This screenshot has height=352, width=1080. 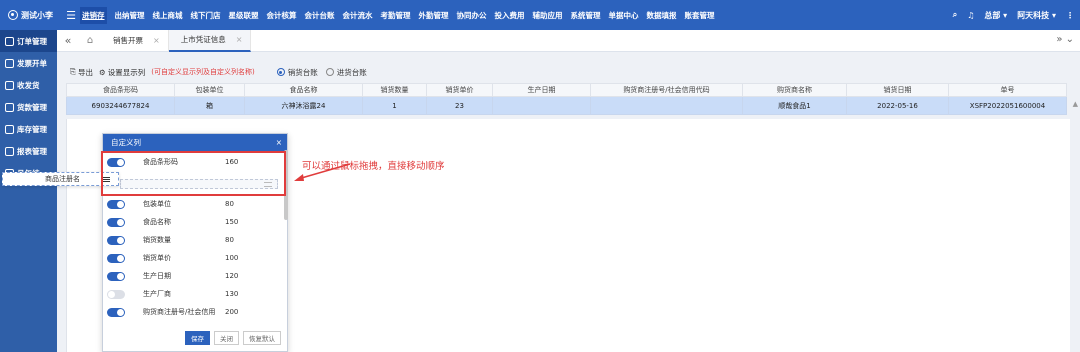 I want to click on nav-item: 考勤管理, so click(x=396, y=15).